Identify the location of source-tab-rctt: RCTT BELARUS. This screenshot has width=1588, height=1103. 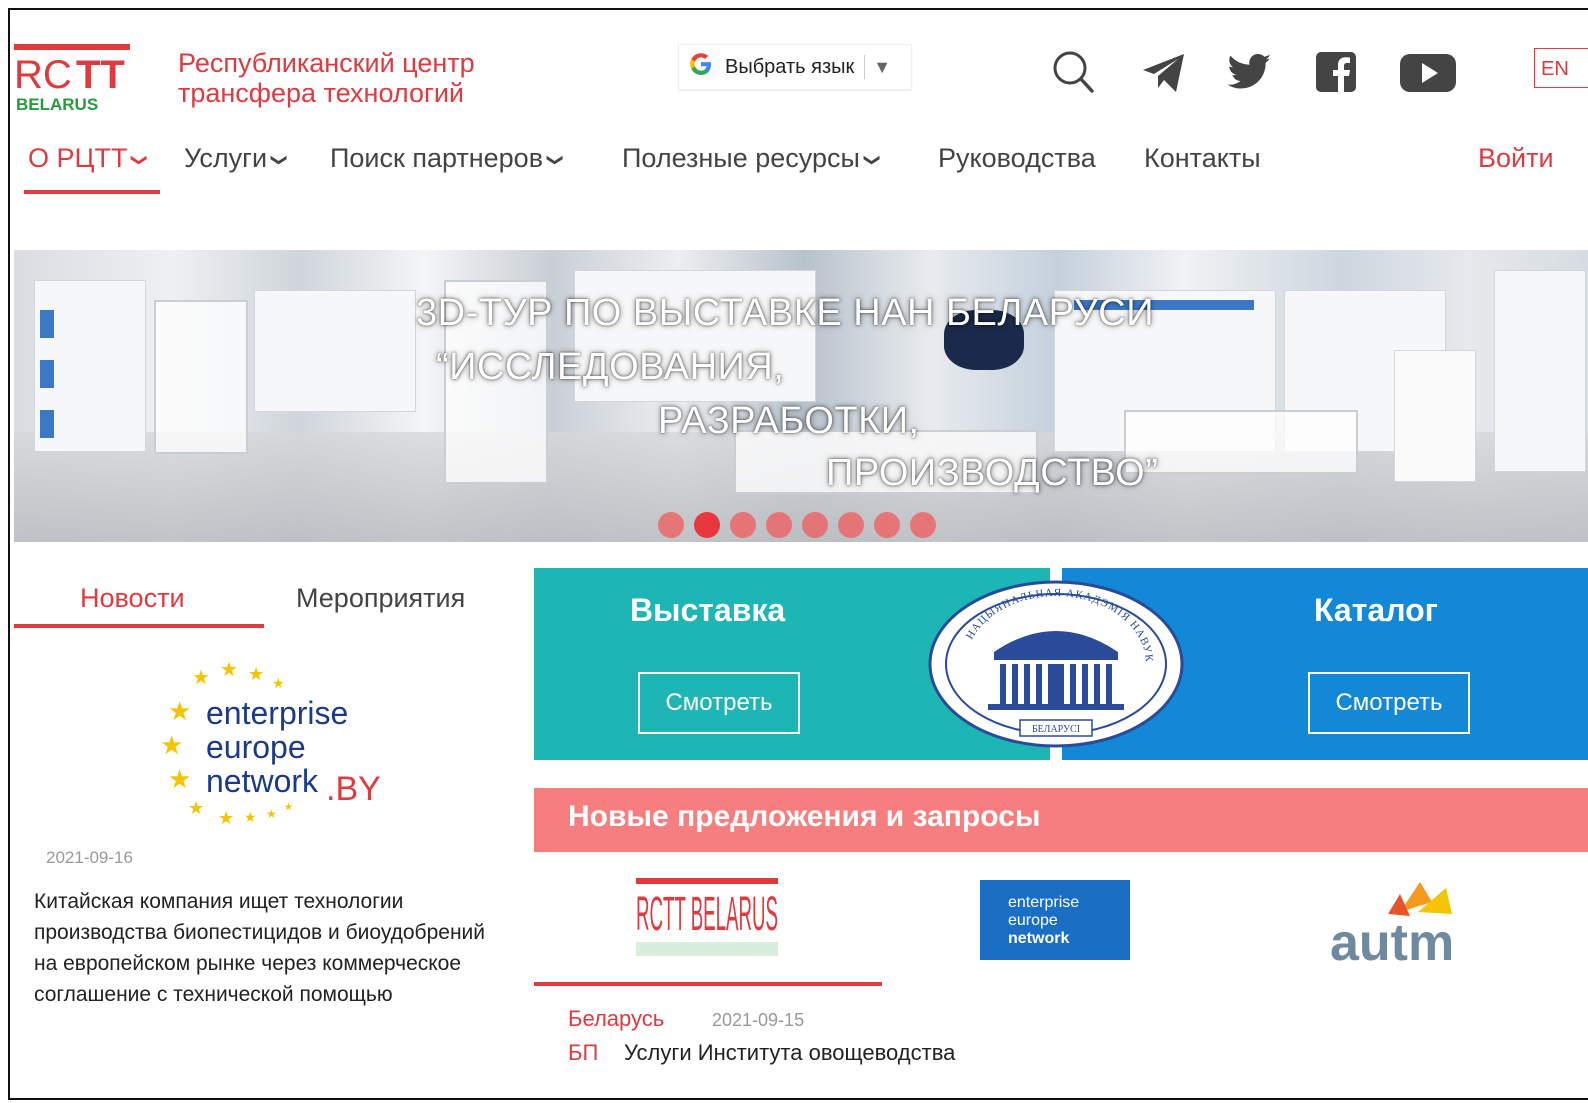
(709, 920).